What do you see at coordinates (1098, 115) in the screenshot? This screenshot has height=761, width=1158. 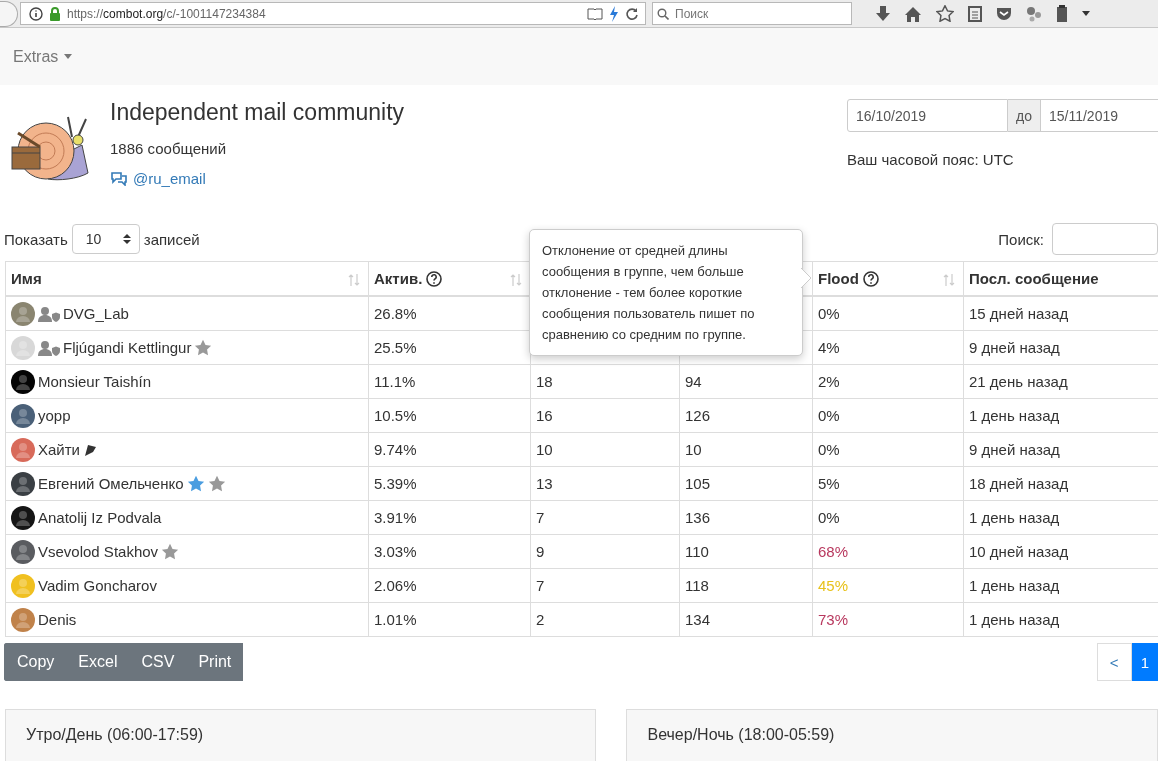 I see `date-to-field: 15/11/2019` at bounding box center [1098, 115].